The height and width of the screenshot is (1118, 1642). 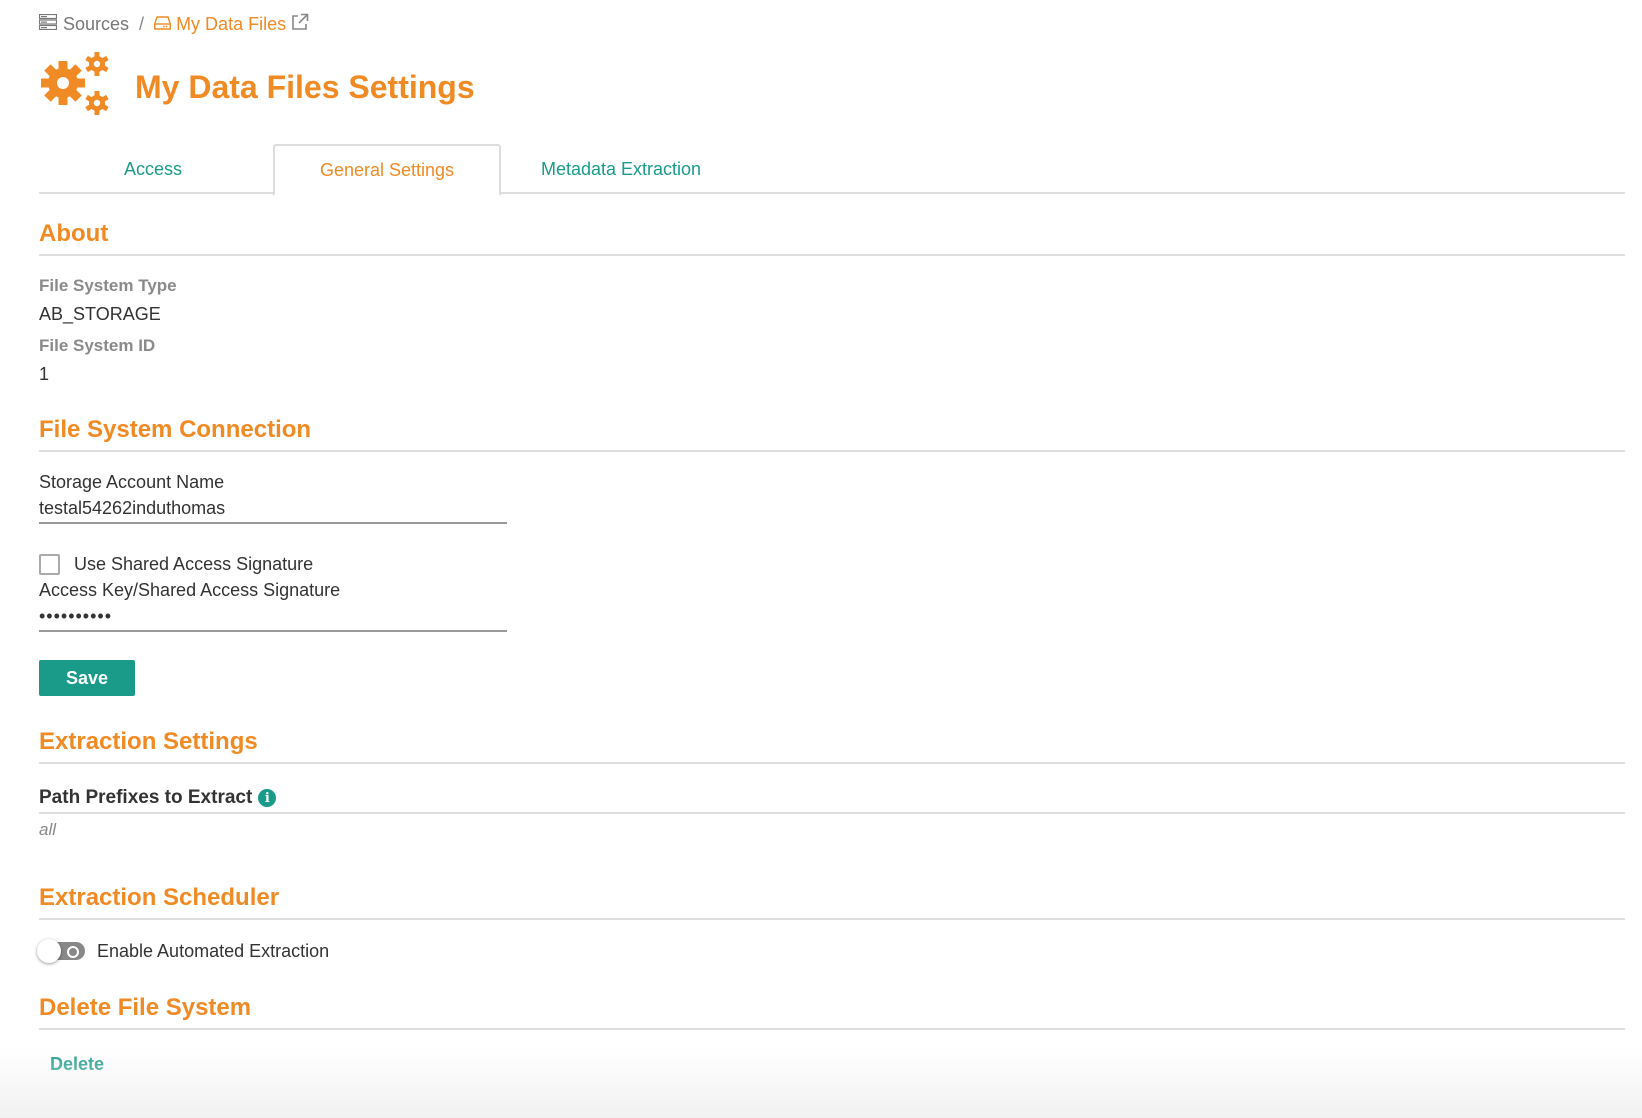 I want to click on fs-type-label: File System Type, so click(x=108, y=285).